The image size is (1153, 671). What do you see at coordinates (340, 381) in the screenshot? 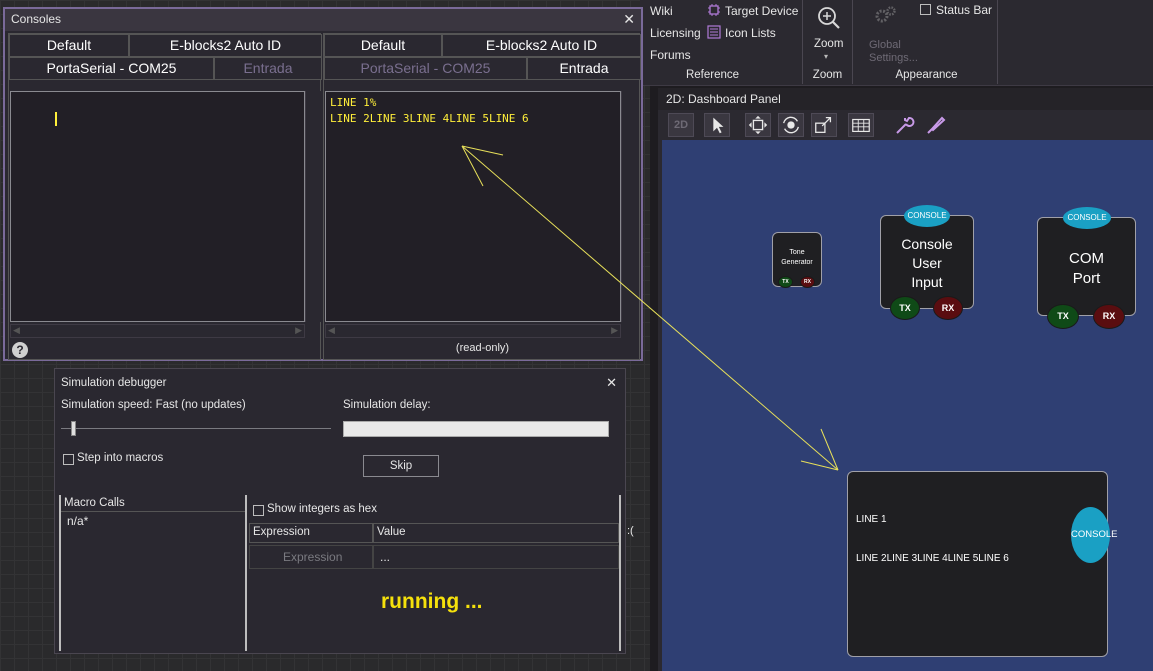
I see `simulation-debugger-title-bar: Simulation debugger ✕` at bounding box center [340, 381].